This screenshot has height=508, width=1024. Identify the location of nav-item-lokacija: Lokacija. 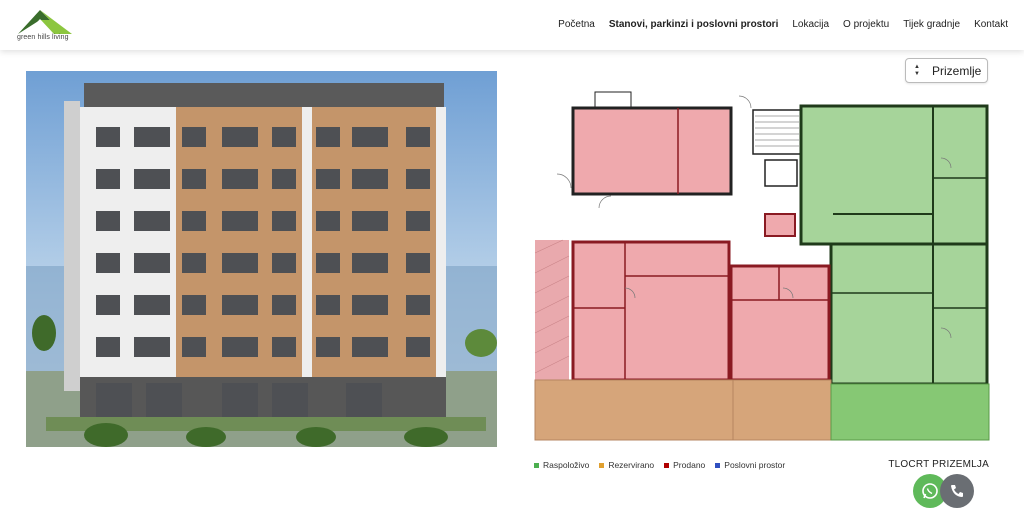
(810, 24).